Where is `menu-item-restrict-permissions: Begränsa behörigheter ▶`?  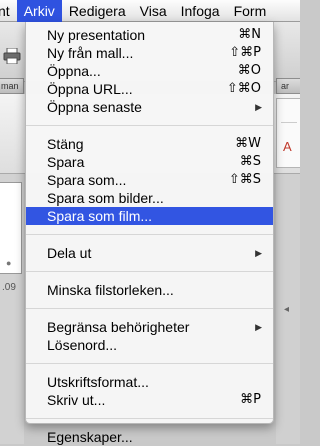
menu-item-restrict-permissions: Begränsa behörigheter ▶ is located at coordinates (149, 327).